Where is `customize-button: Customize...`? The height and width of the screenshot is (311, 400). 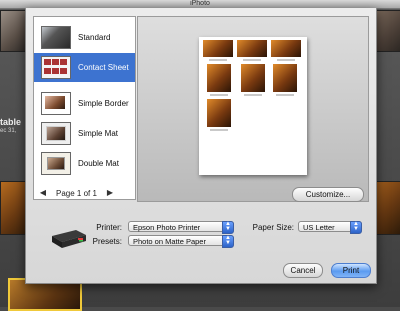 customize-button: Customize... is located at coordinates (328, 194).